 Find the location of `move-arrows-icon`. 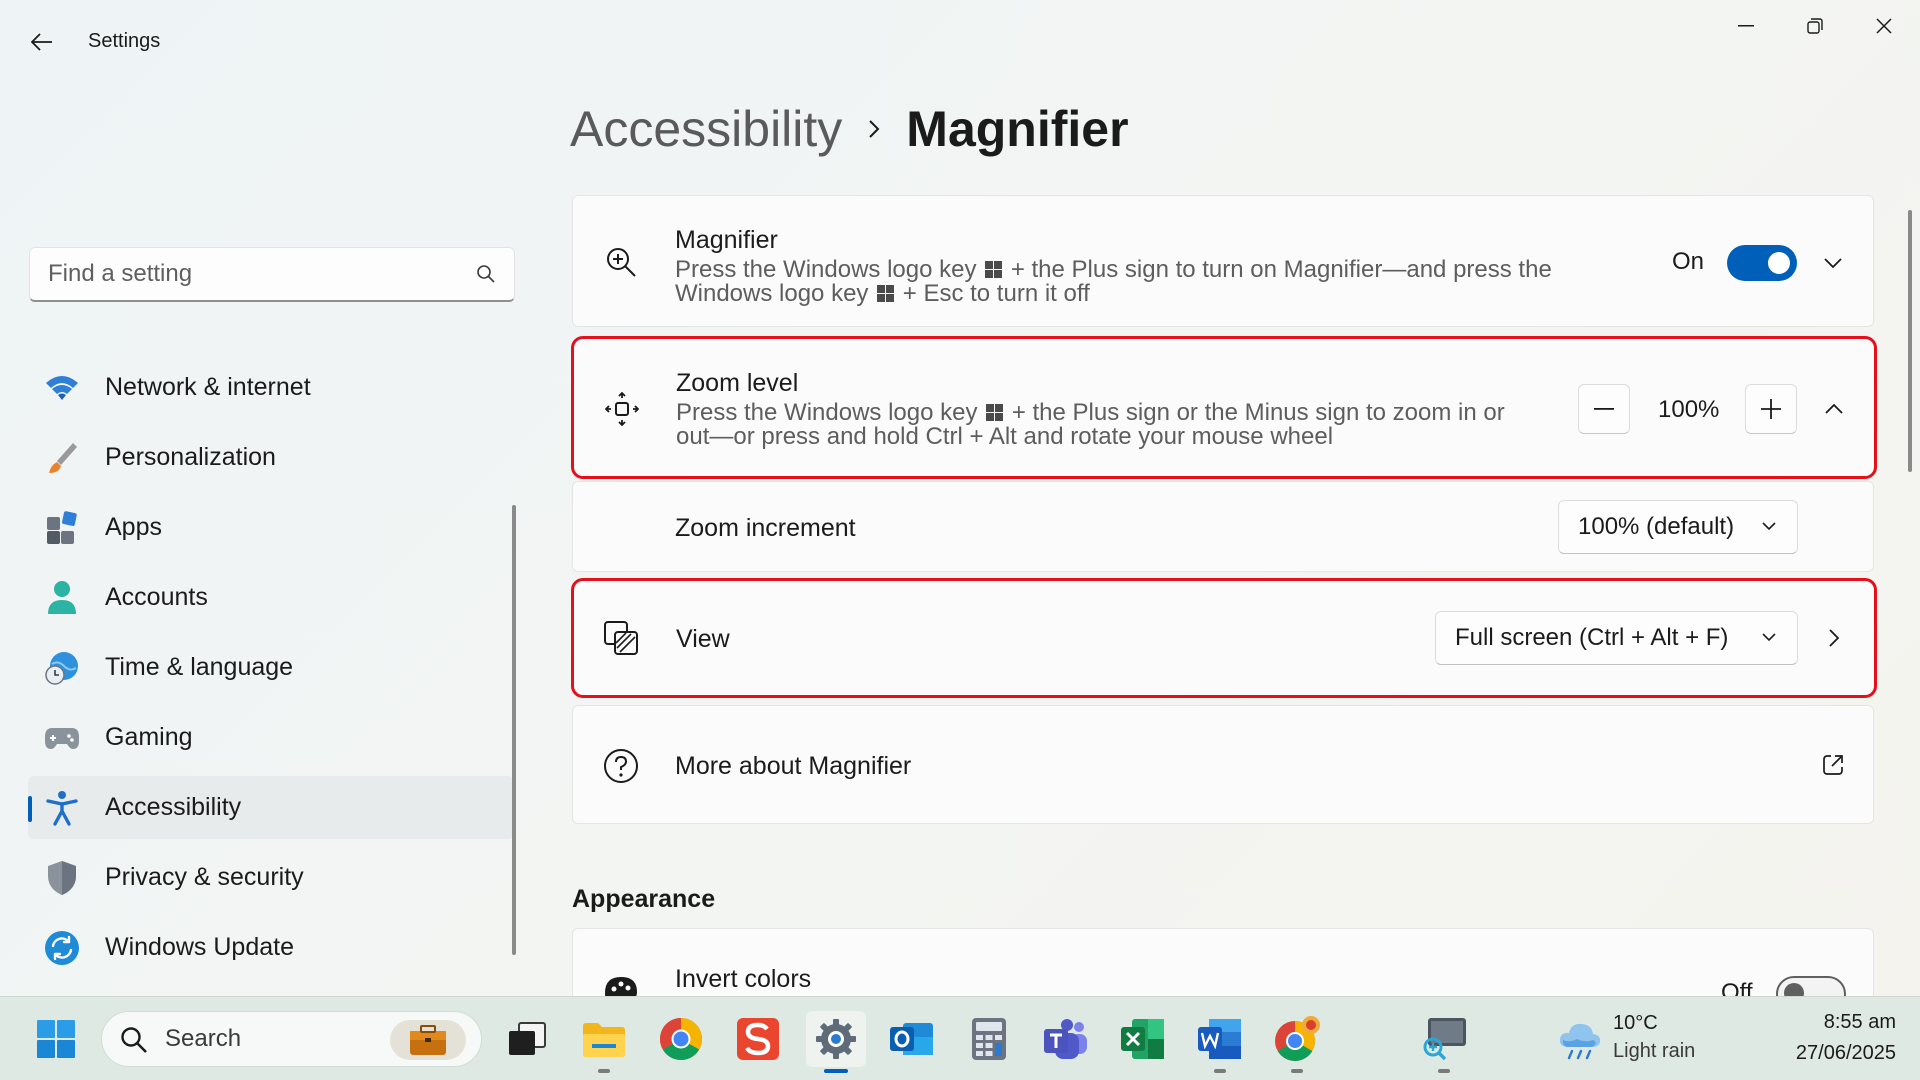

move-arrows-icon is located at coordinates (622, 409).